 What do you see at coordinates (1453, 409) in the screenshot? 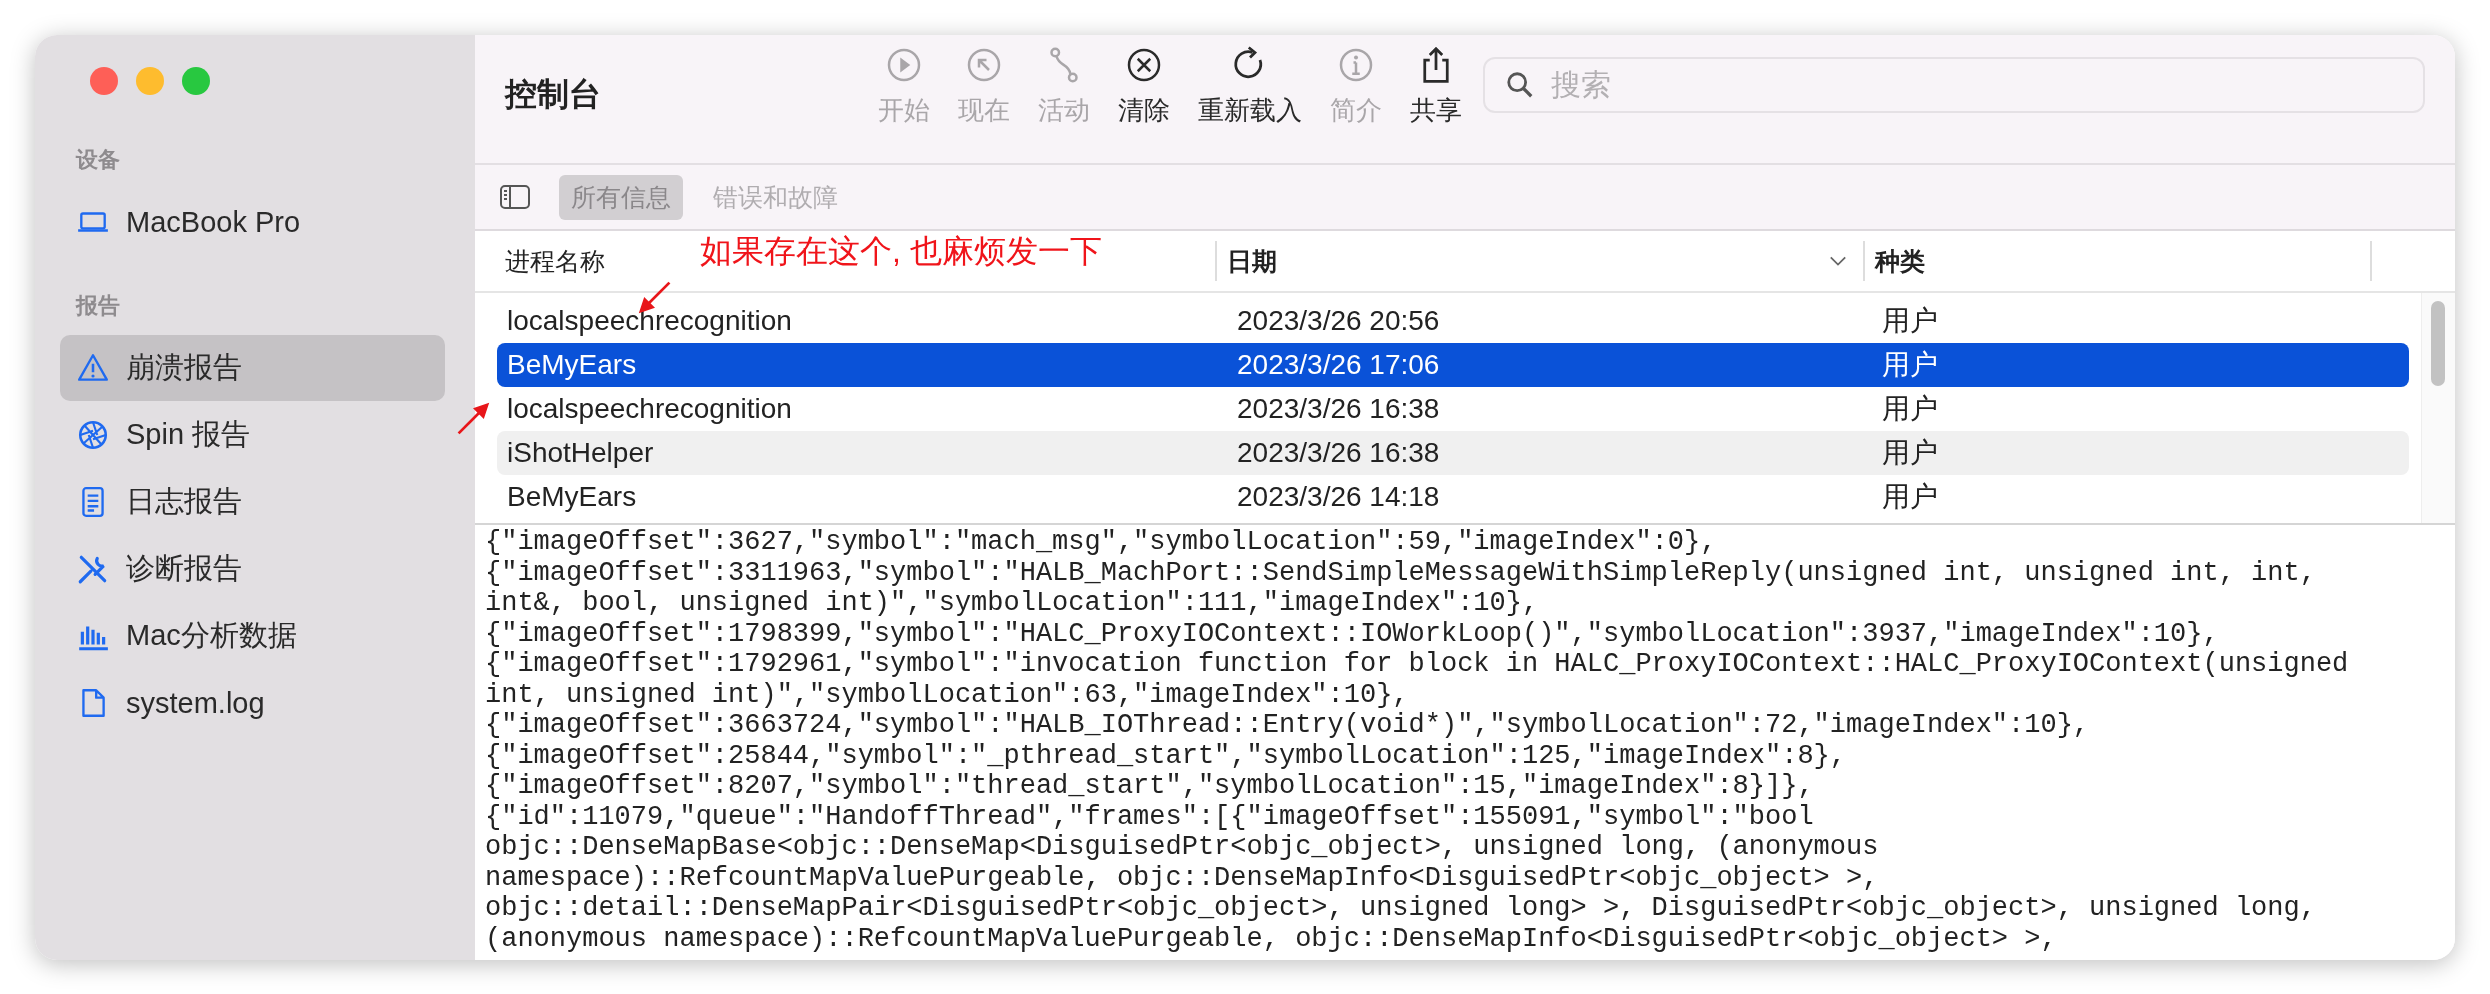
I see `table-row: localspeechrecognition 2023/3/26 16:38 用户` at bounding box center [1453, 409].